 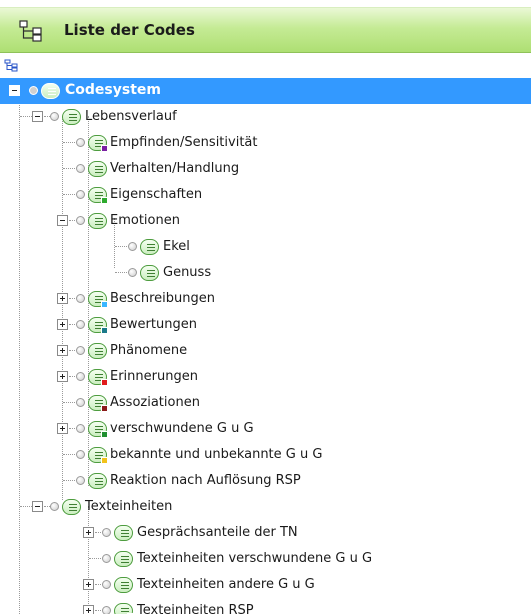 What do you see at coordinates (162, 298) in the screenshot?
I see `tree-node-label: Beschreibungen` at bounding box center [162, 298].